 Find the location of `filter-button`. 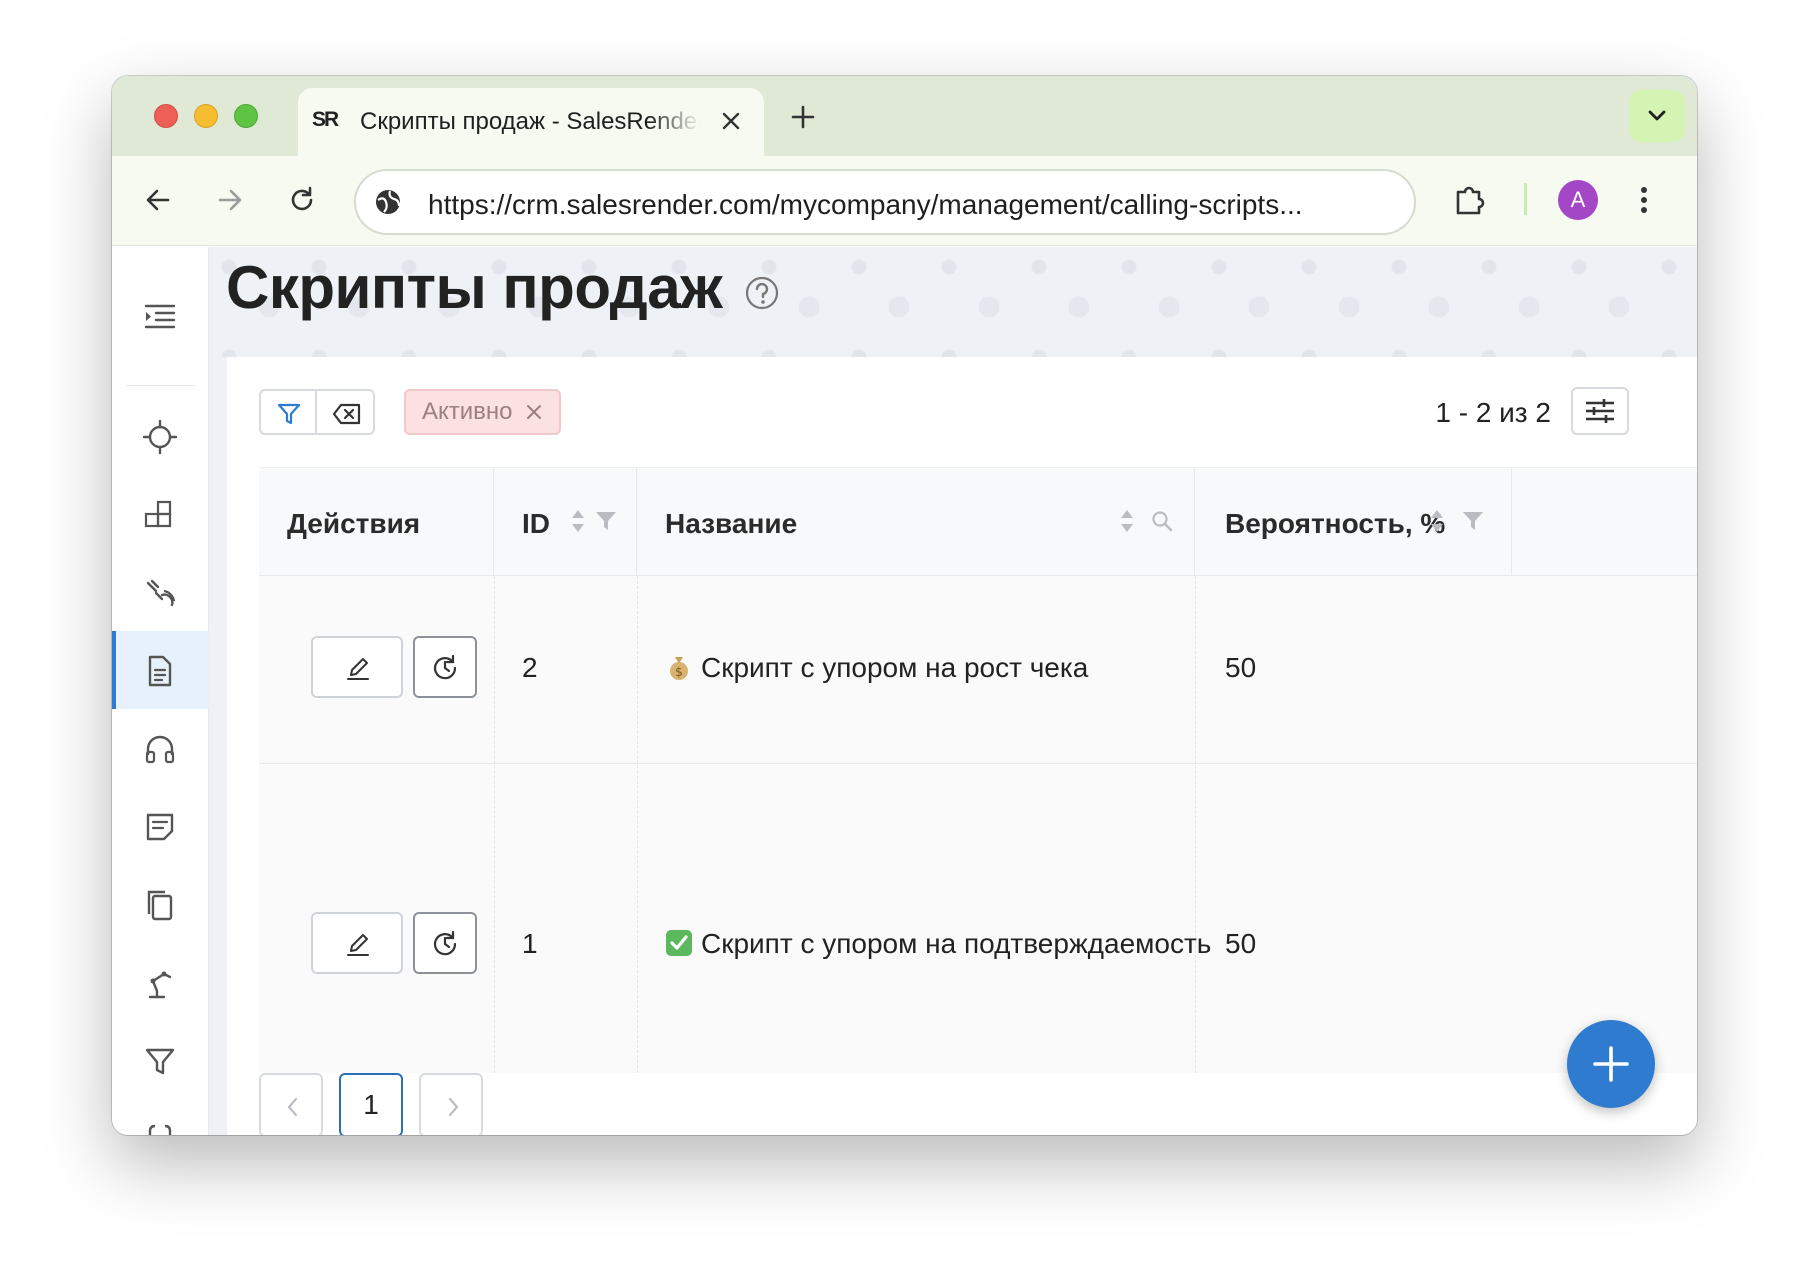

filter-button is located at coordinates (288, 412).